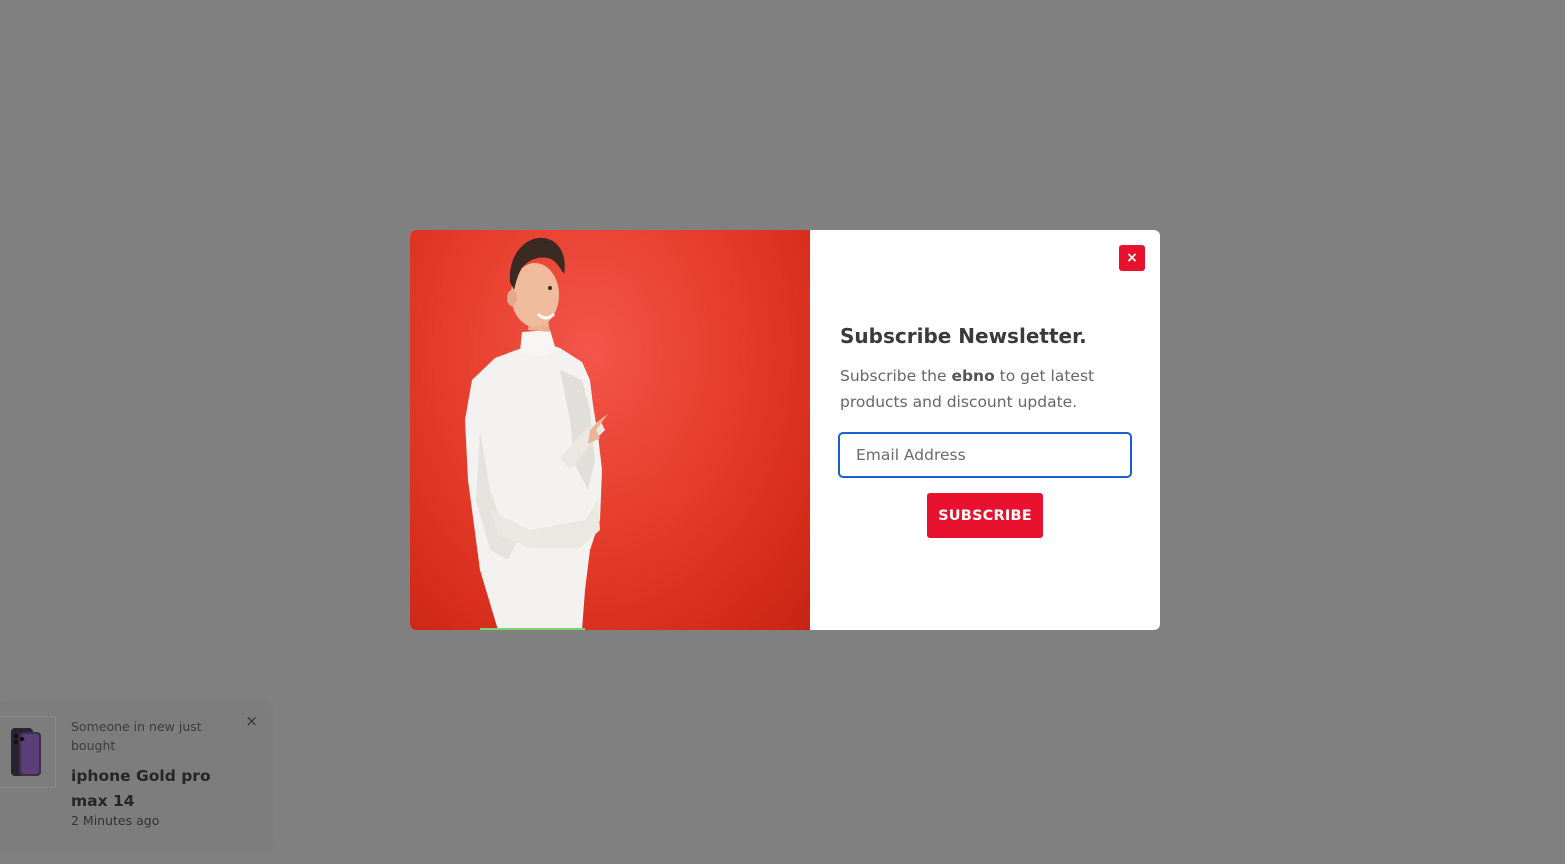  What do you see at coordinates (973, 376) in the screenshot?
I see `brand-name: ebno` at bounding box center [973, 376].